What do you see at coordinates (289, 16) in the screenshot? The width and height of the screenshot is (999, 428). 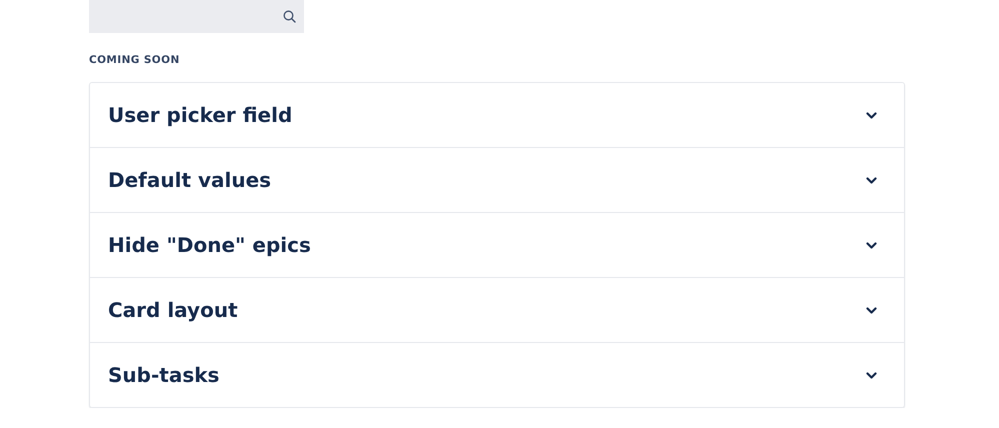 I see `search-icon` at bounding box center [289, 16].